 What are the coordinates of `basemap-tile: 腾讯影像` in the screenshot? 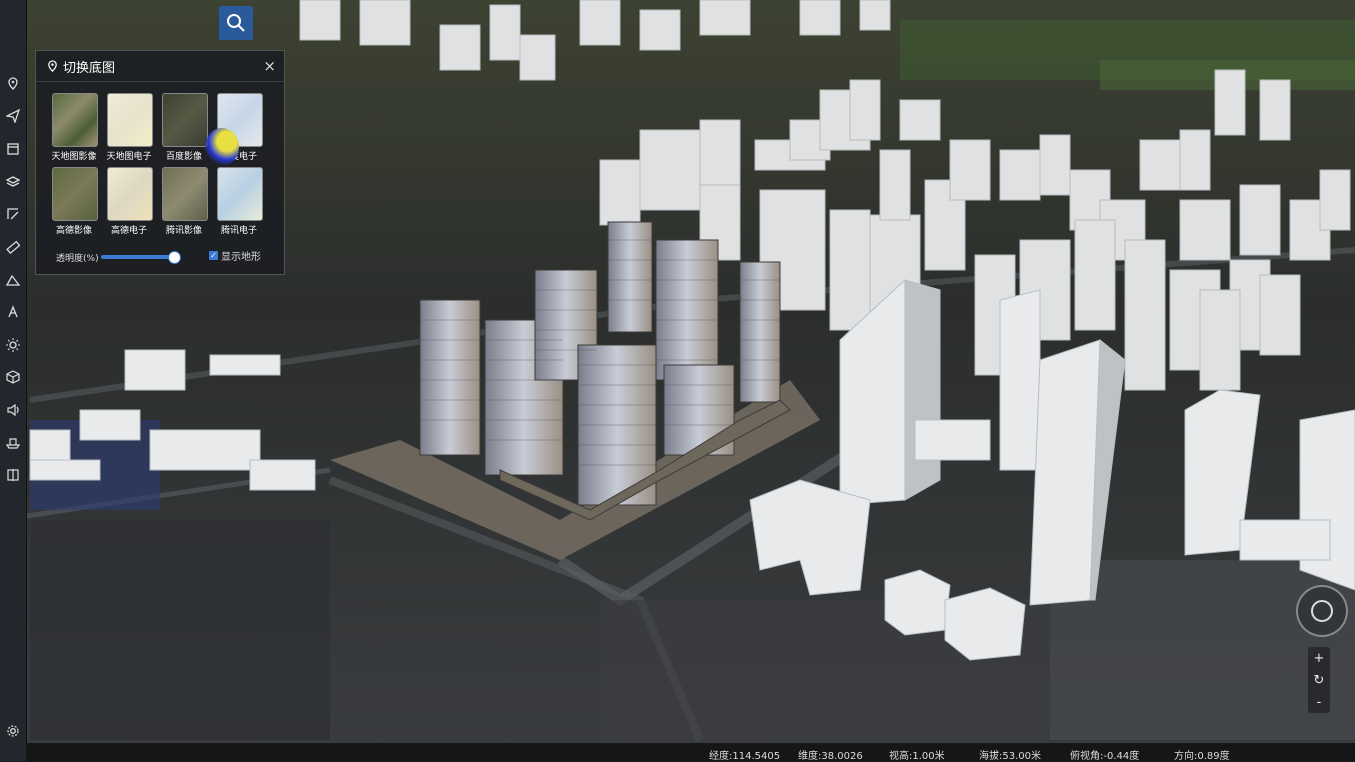 It's located at (184, 201).